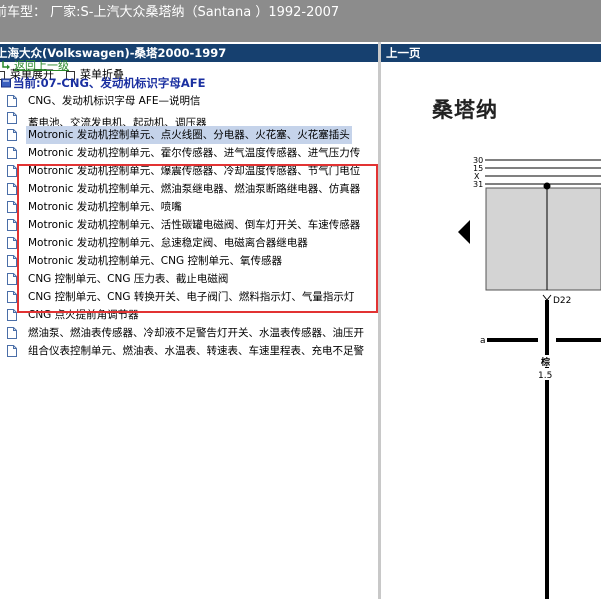  Describe the element at coordinates (478, 184) in the screenshot. I see `bus-label-31: 31` at that location.